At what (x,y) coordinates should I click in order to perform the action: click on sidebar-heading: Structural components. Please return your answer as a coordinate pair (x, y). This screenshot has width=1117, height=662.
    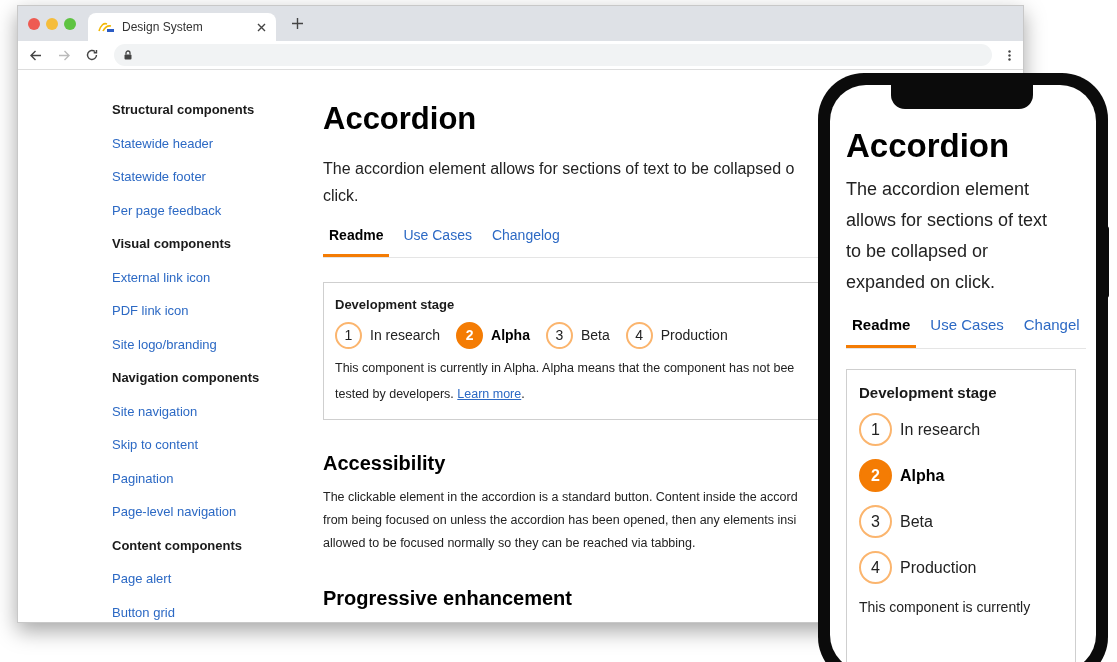
    Looking at the image, I should click on (184, 110).